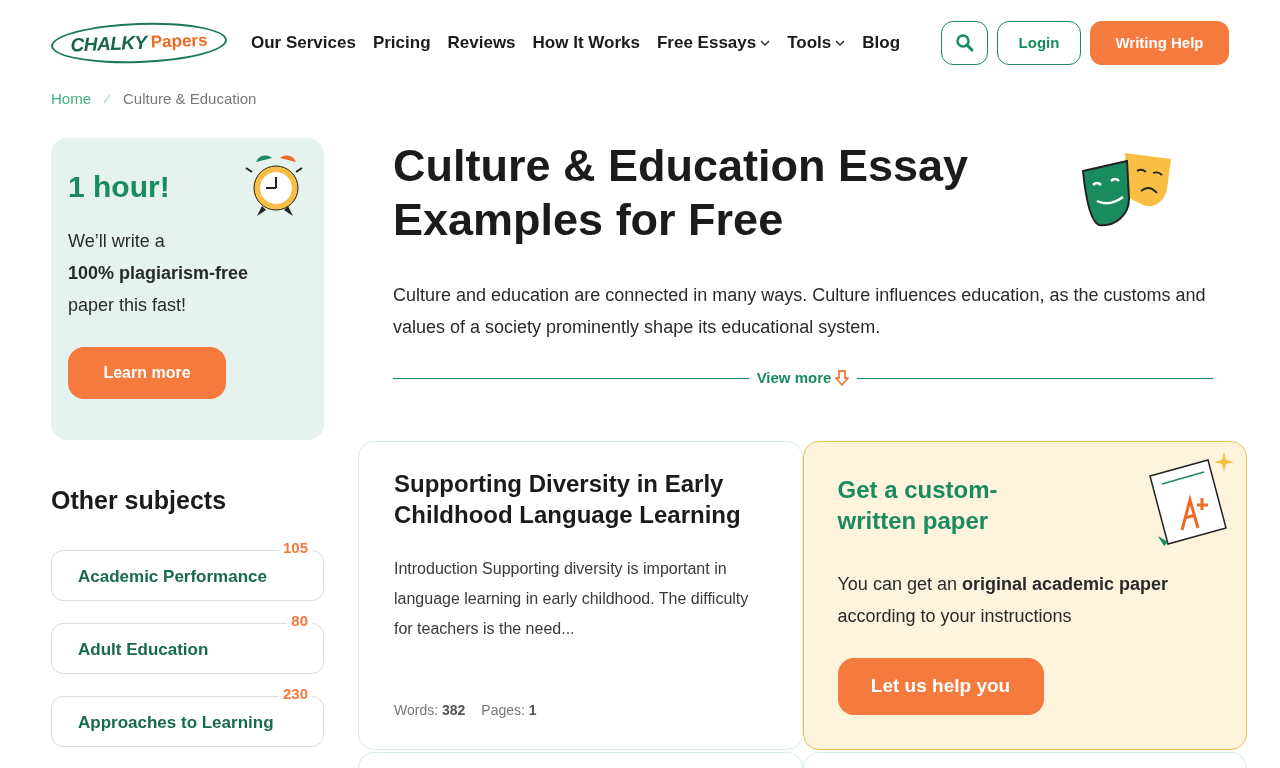 The height and width of the screenshot is (768, 1280). I want to click on arrow-down-icon, so click(842, 378).